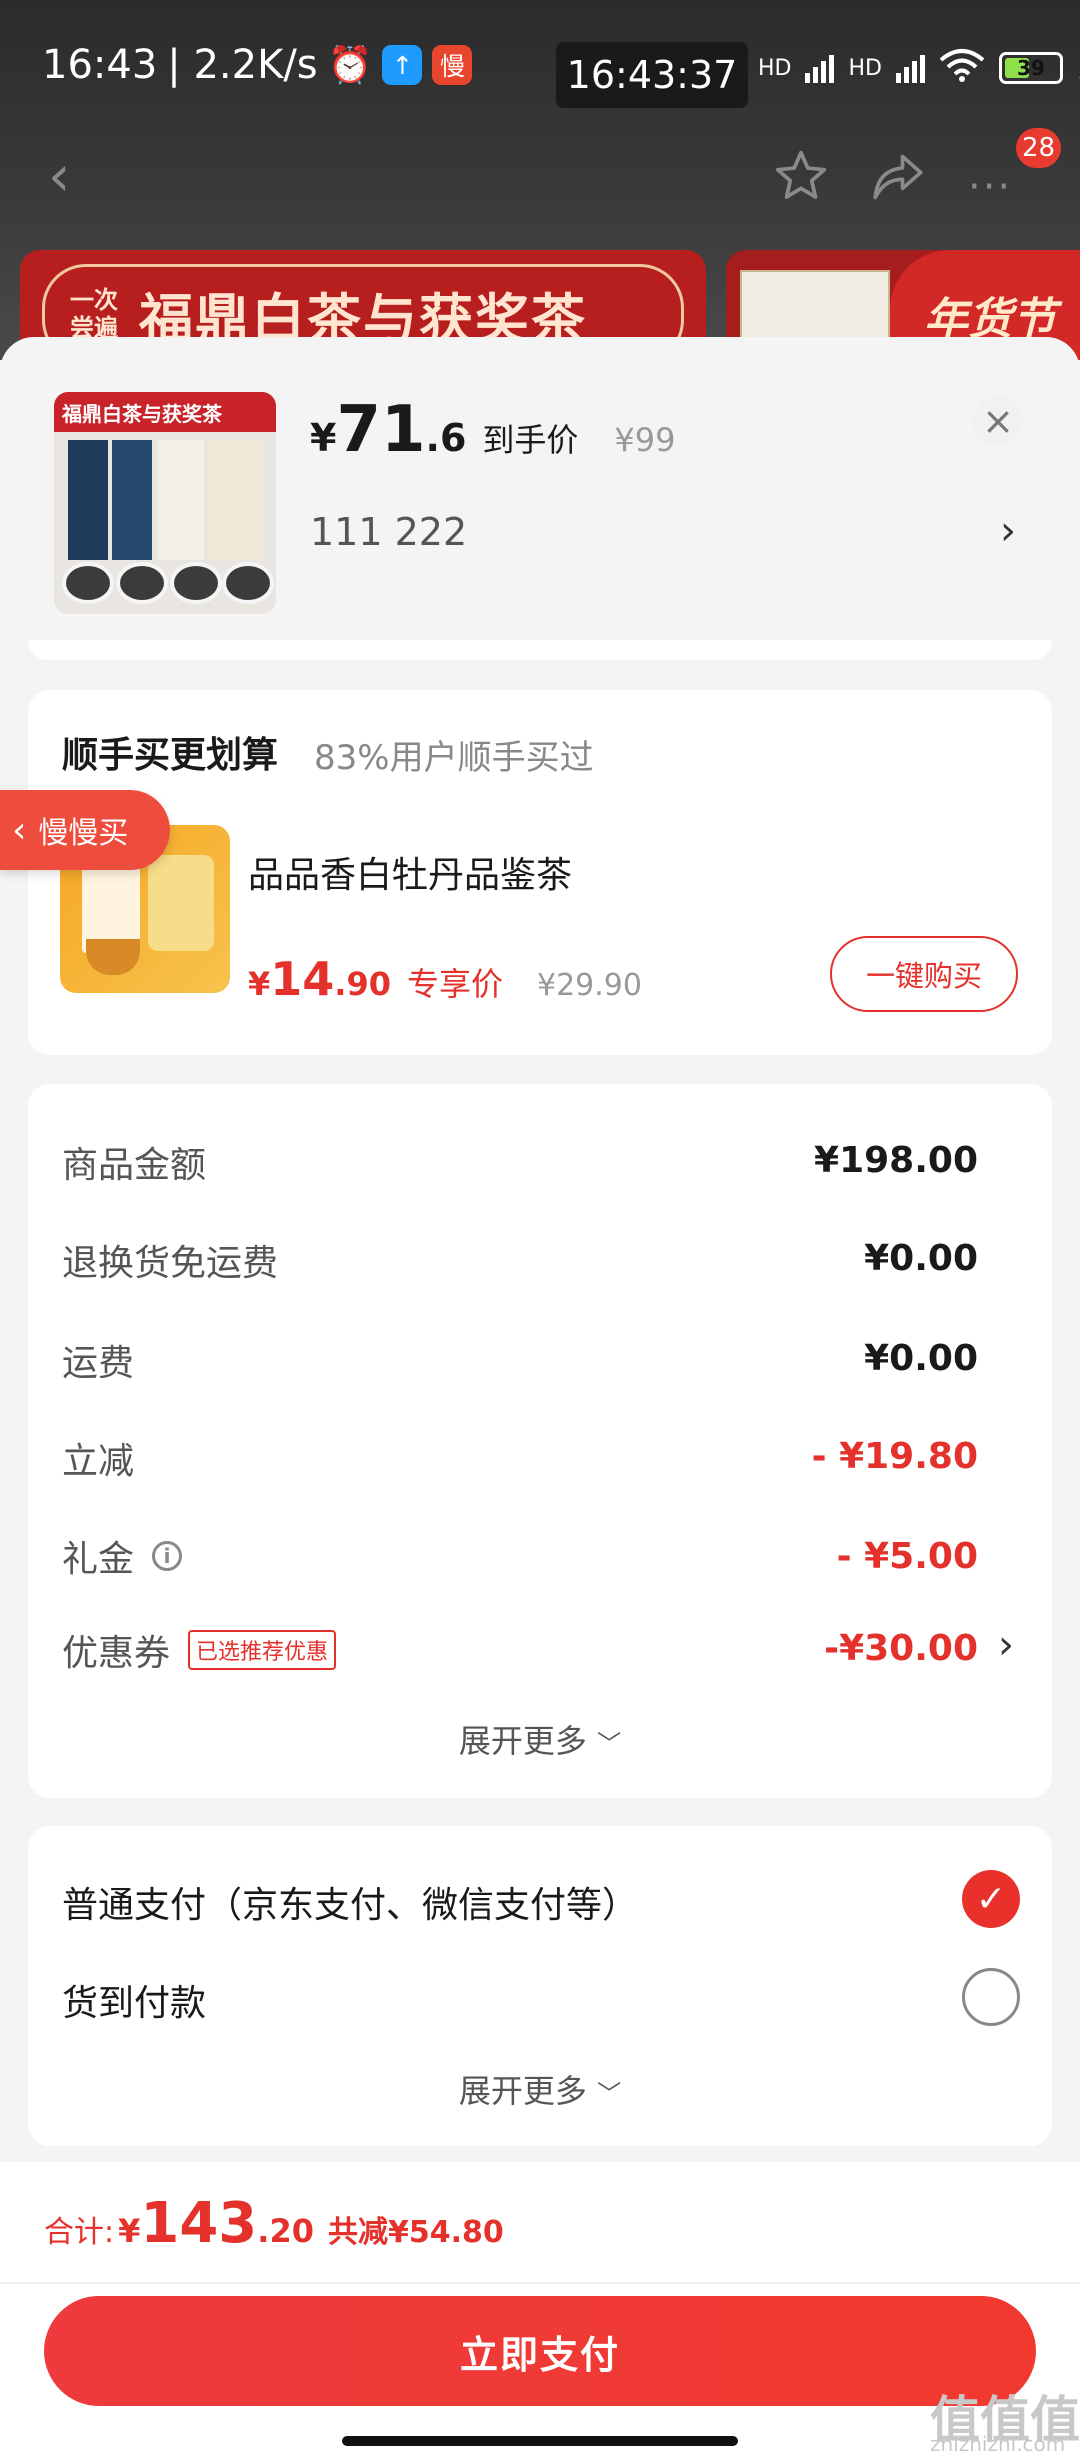 This screenshot has width=1080, height=2460. Describe the element at coordinates (894, 1456) in the screenshot. I see `summary-row-value: - ¥19.80` at that location.